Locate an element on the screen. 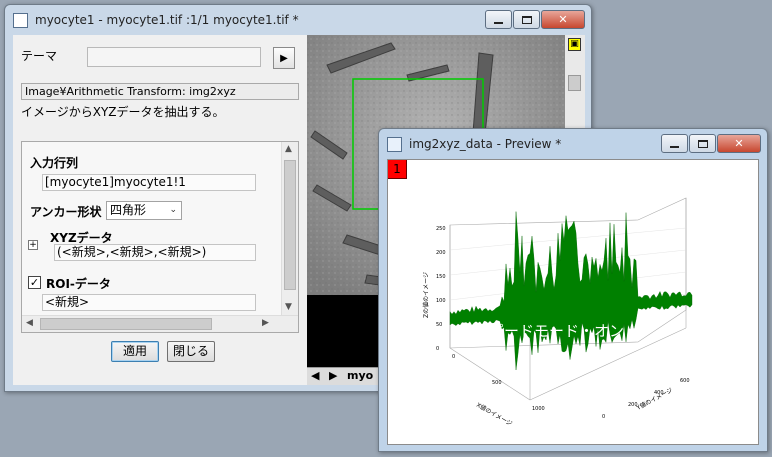  expand-plus-icon: + is located at coordinates (33, 245).